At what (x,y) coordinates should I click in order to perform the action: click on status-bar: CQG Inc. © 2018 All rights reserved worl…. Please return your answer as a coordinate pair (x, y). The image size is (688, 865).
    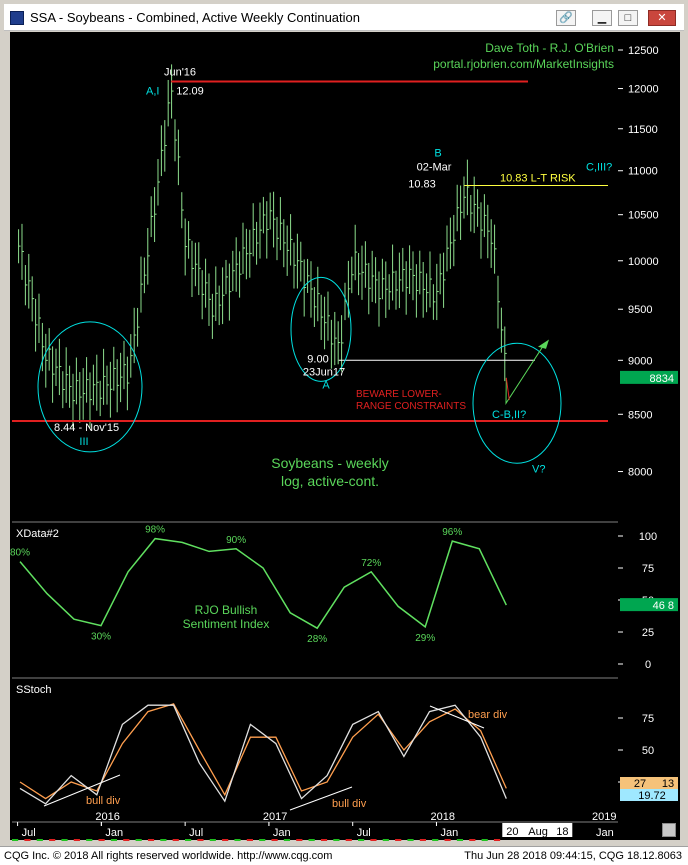
    Looking at the image, I should click on (344, 855).